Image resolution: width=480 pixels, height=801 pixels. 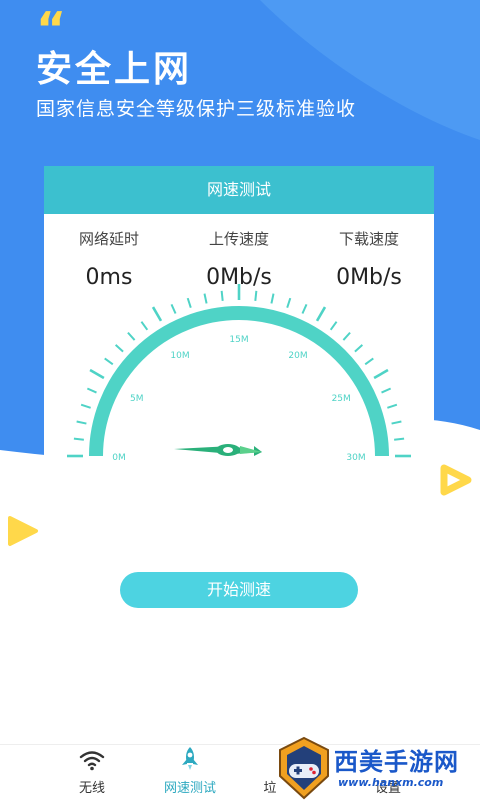 What do you see at coordinates (239, 590) in the screenshot?
I see `start-test-button: 开始测速` at bounding box center [239, 590].